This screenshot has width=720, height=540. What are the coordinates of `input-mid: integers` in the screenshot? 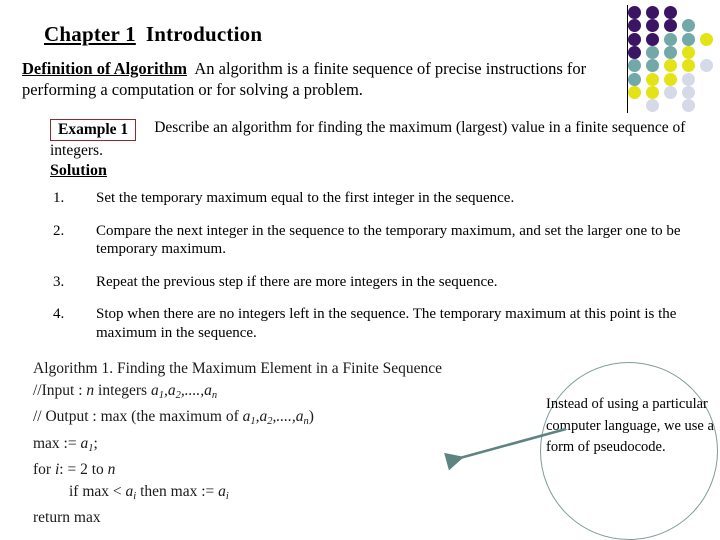 It's located at (122, 390).